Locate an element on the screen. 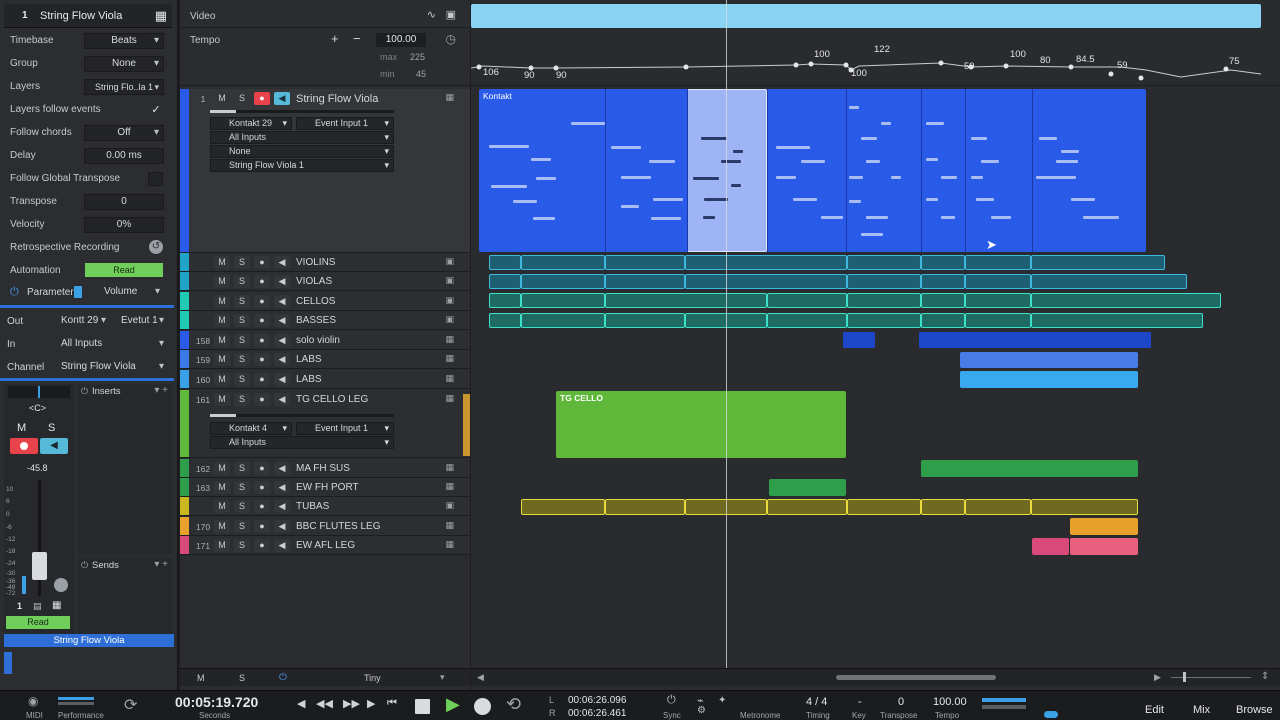 The height and width of the screenshot is (720, 1280). monitor-button: ◀ is located at coordinates (54, 446).